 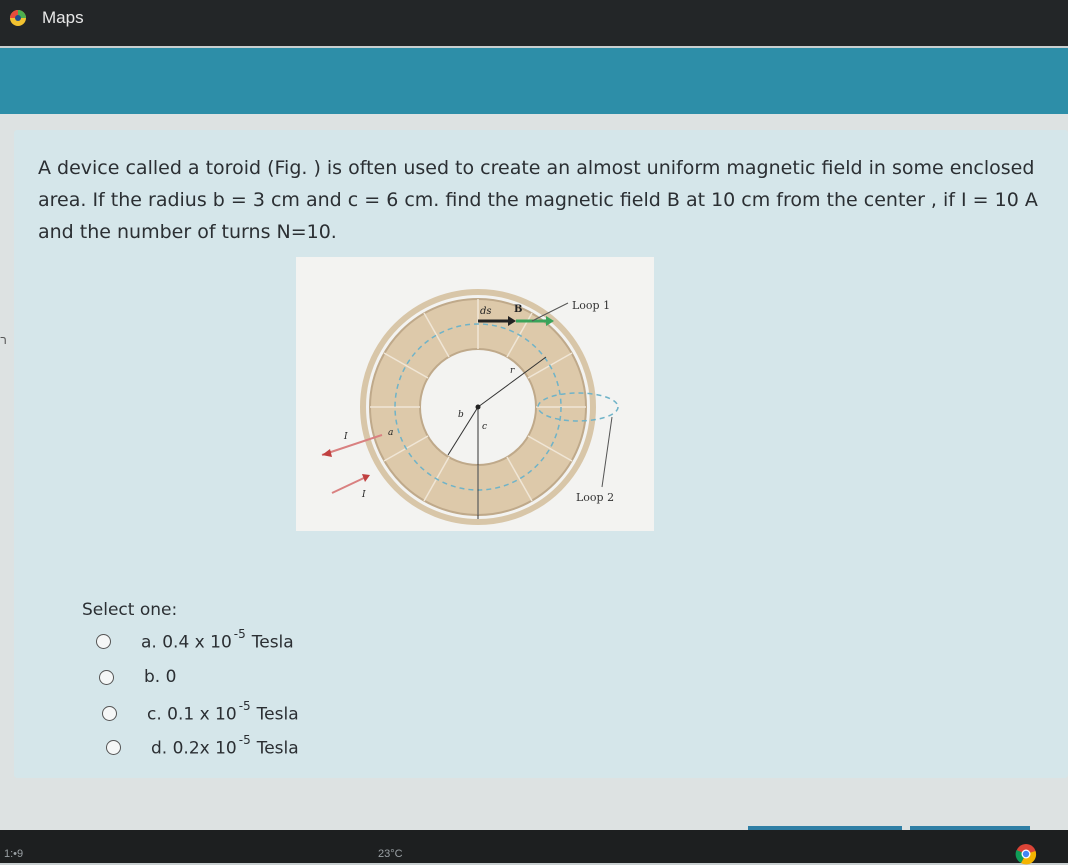 I want to click on option-c: c. 0.1 x 10 -5 Tesla, so click(x=200, y=712).